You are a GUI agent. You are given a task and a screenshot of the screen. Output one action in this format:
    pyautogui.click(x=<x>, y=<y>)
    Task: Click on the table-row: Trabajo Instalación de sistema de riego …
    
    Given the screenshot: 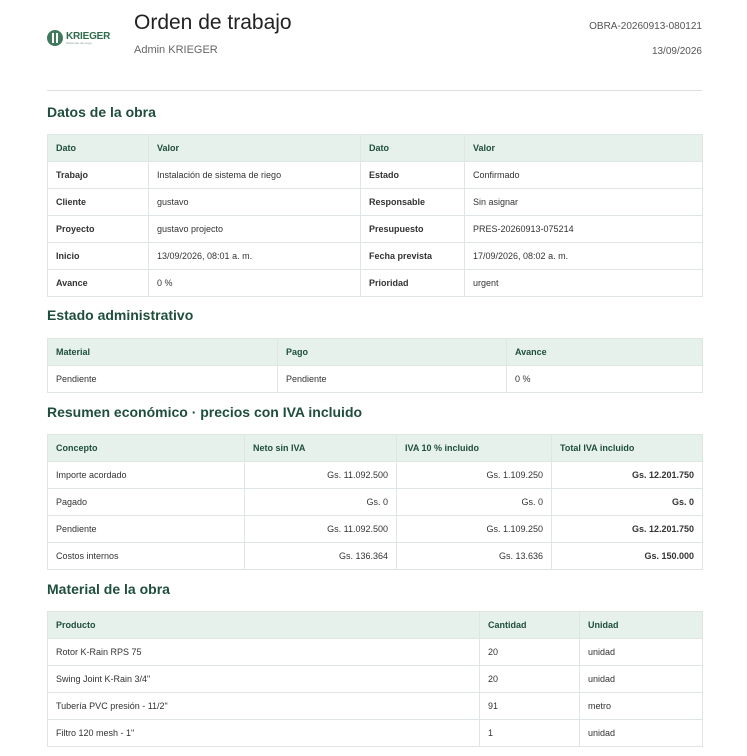 What is the action you would take?
    pyautogui.click(x=375, y=175)
    